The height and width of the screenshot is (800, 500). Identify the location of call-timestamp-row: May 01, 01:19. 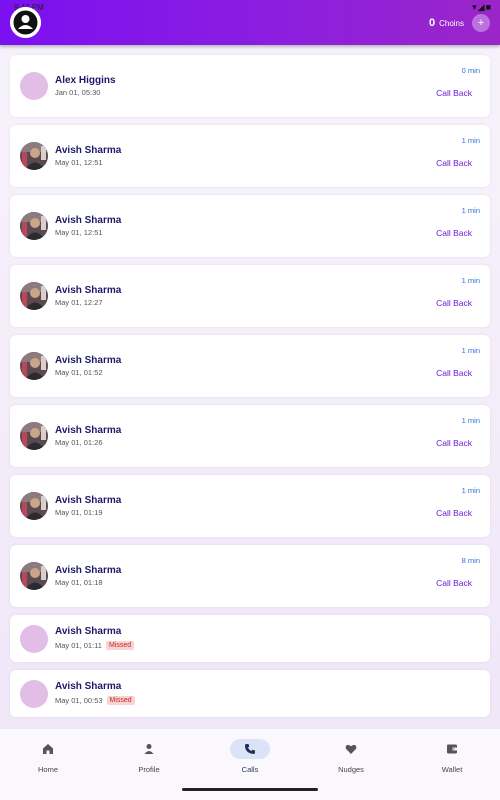
(79, 512).